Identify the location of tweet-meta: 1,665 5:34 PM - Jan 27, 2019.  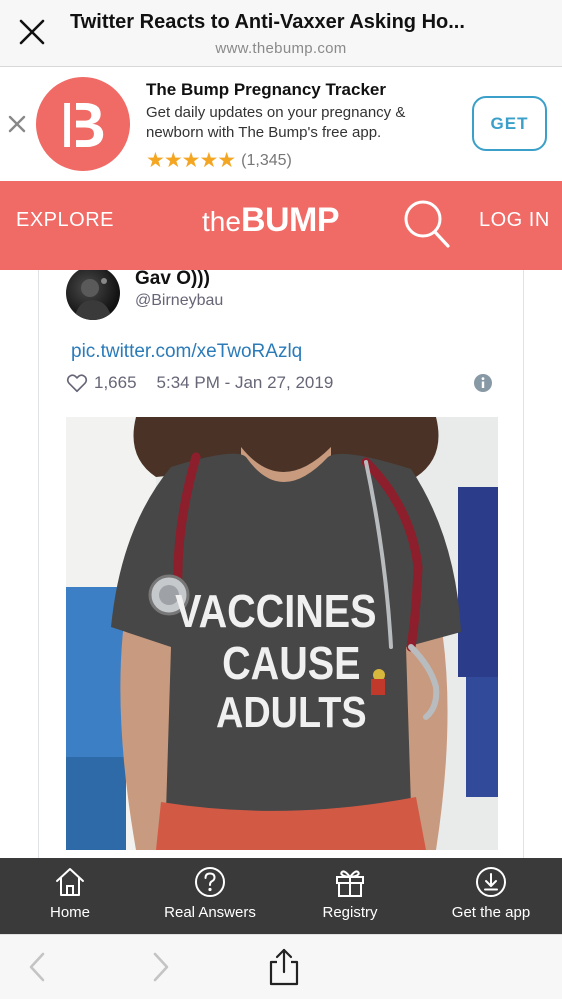
(199, 383).